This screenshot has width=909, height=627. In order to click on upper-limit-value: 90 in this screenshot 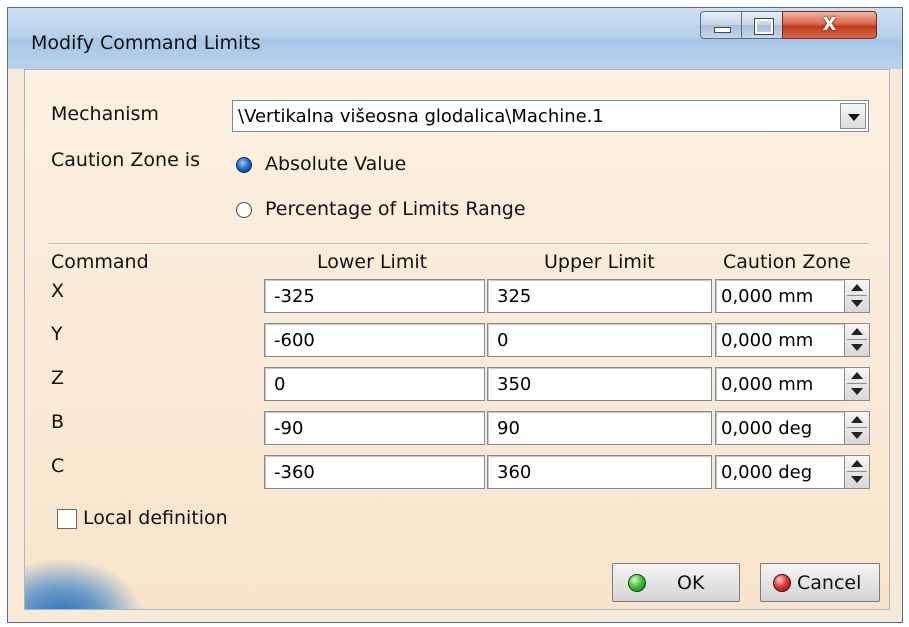, I will do `click(508, 428)`.